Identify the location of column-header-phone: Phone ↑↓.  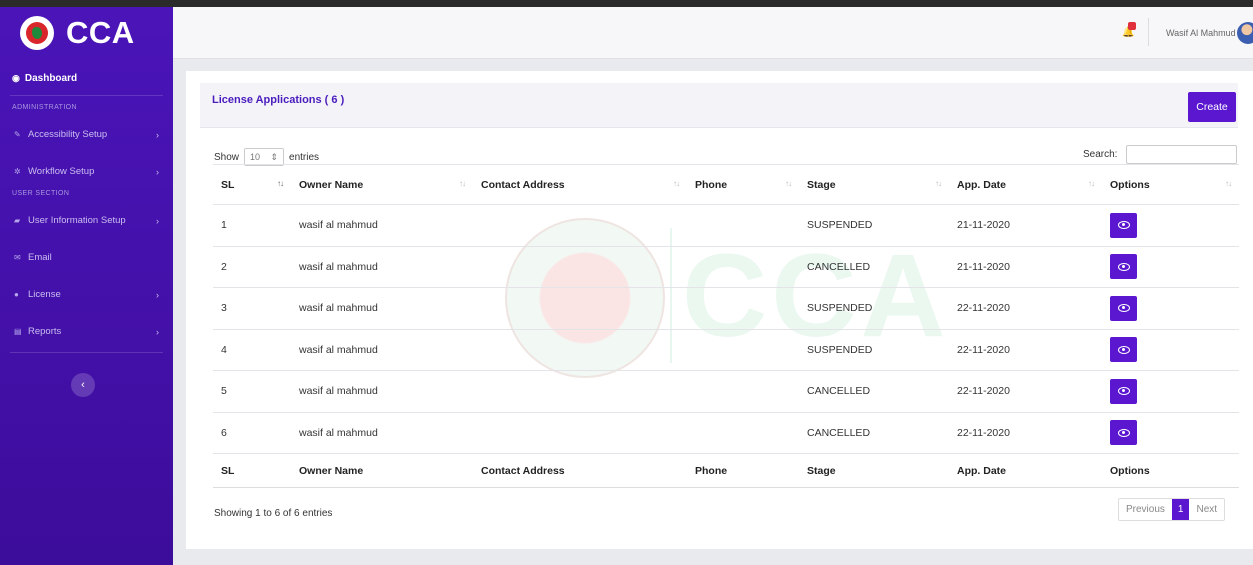
(743, 184).